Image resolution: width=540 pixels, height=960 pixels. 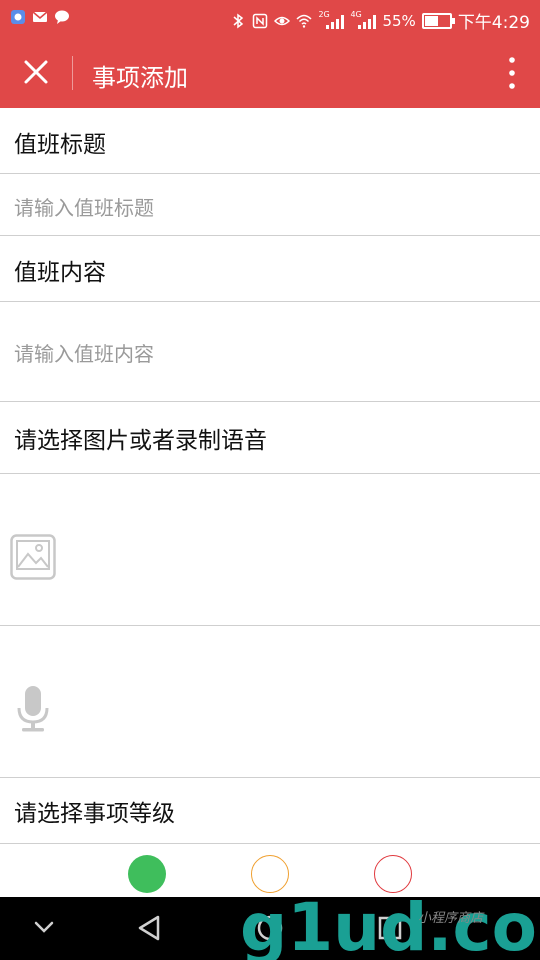 I want to click on signal-2g: 2G, so click(x=331, y=20).